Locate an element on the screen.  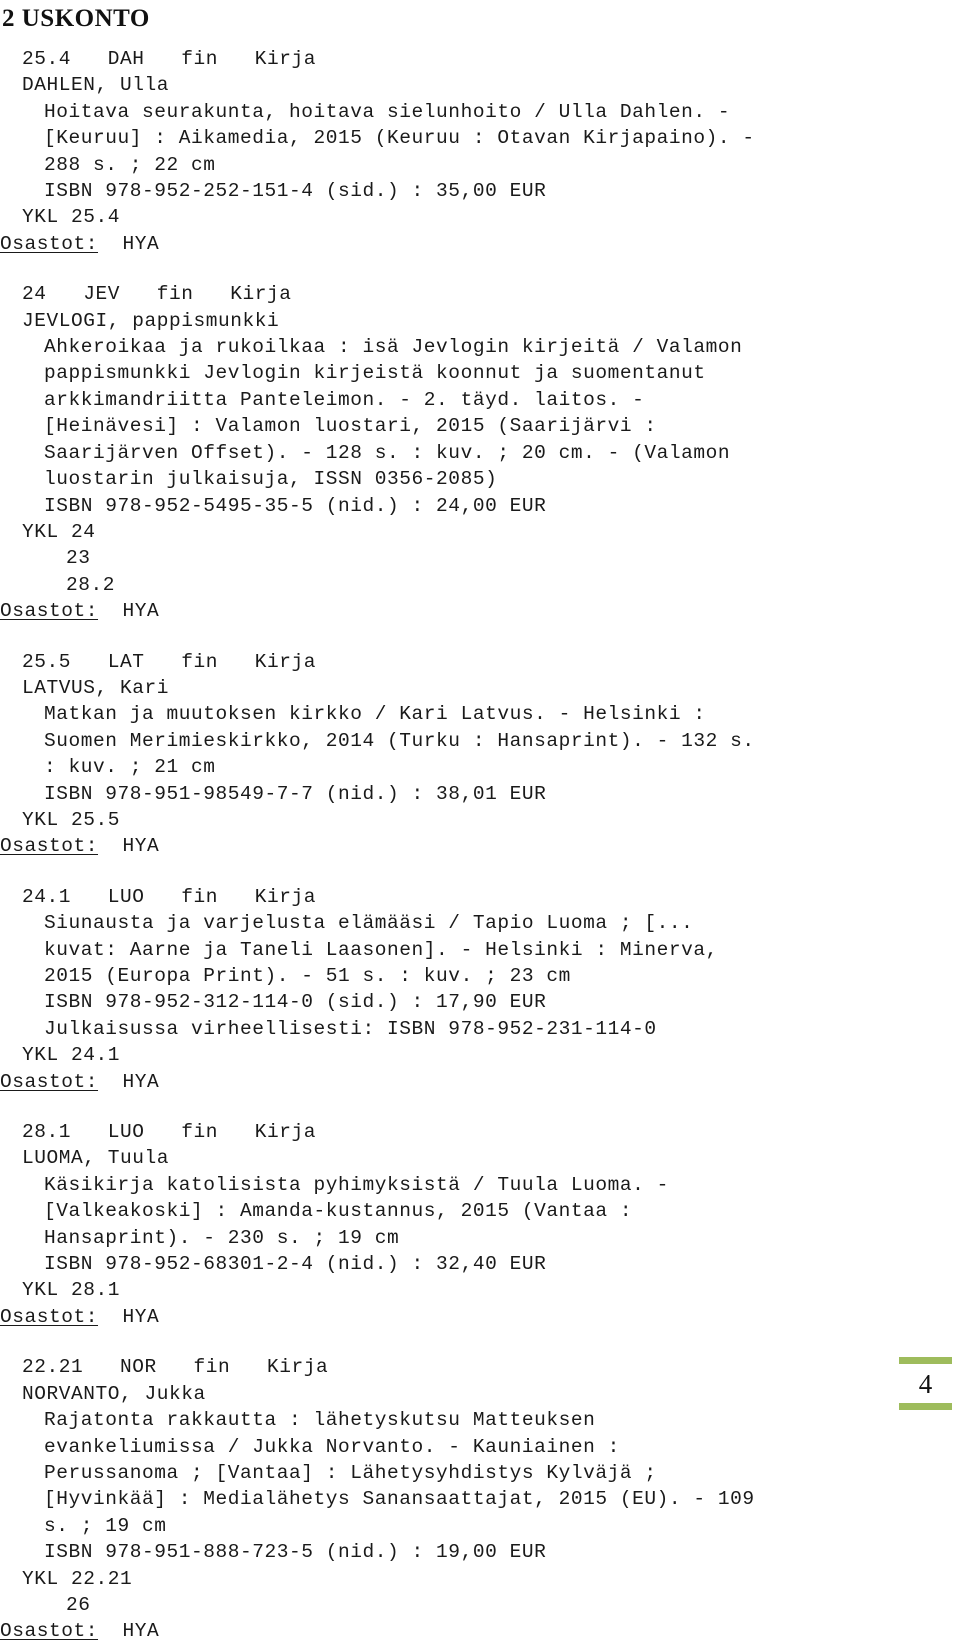
record-detail-line: YKL 25.4 is located at coordinates (71, 217).